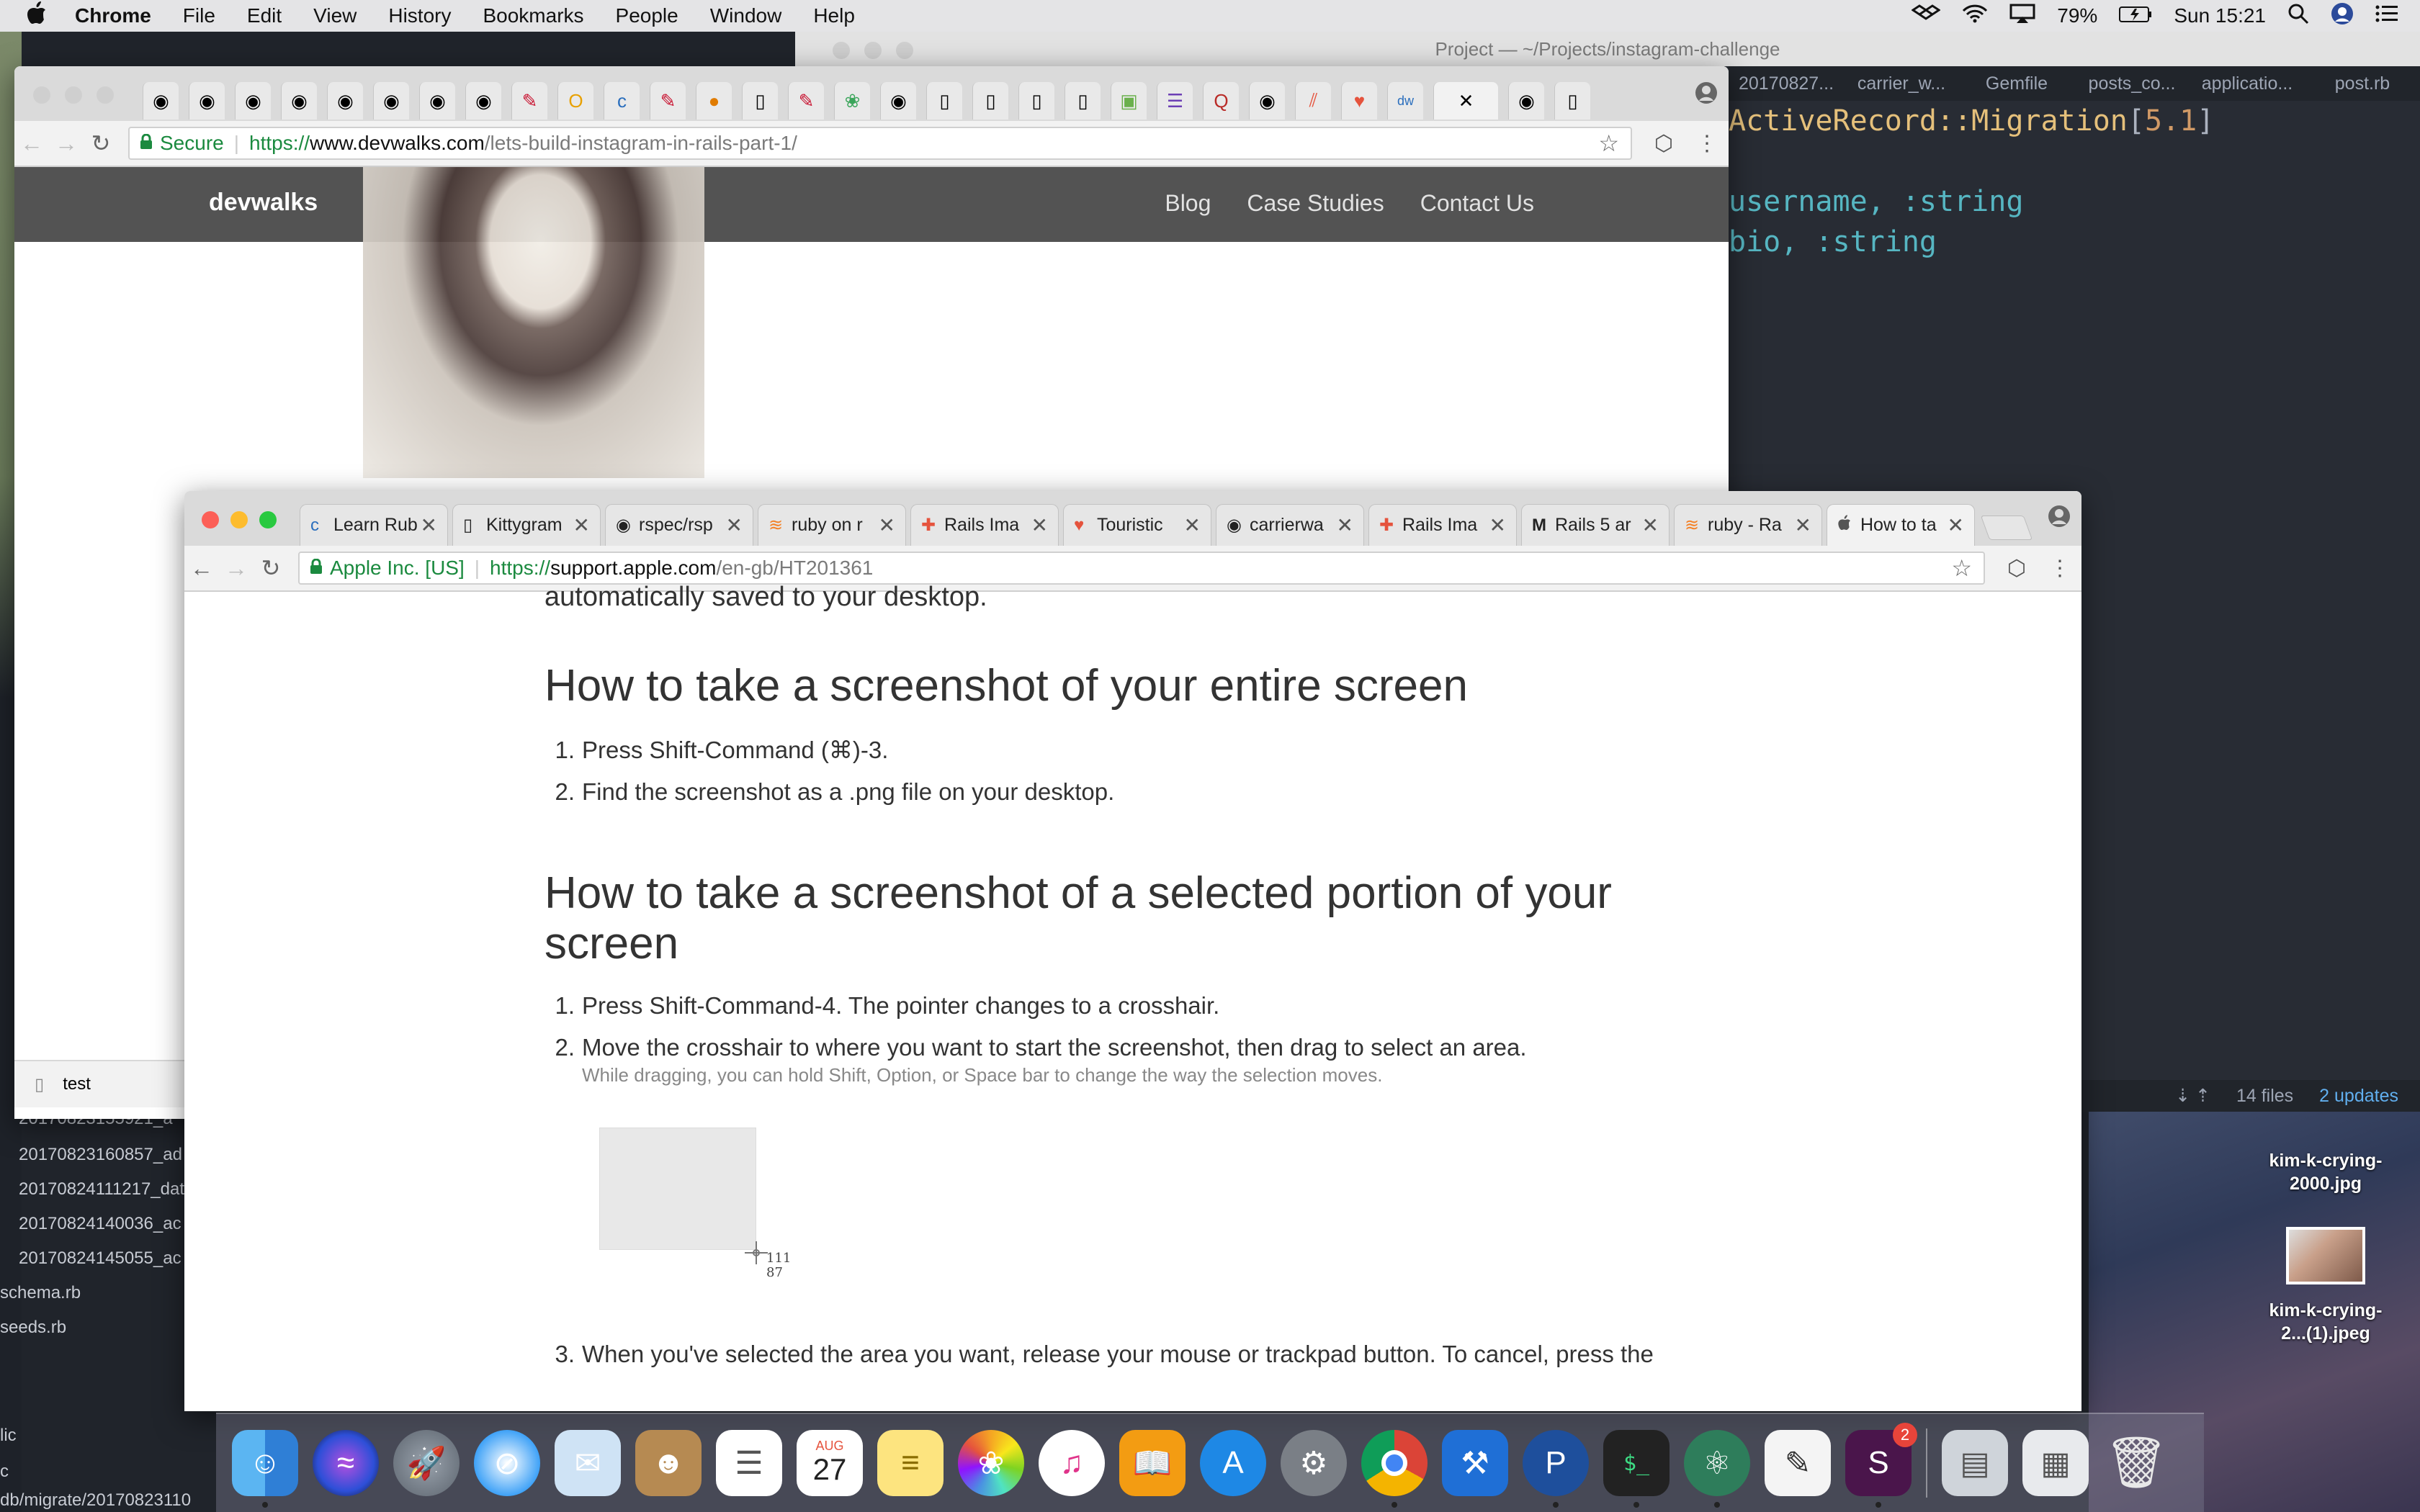  Describe the element at coordinates (199, 15) in the screenshot. I see `menu-file: File` at that location.